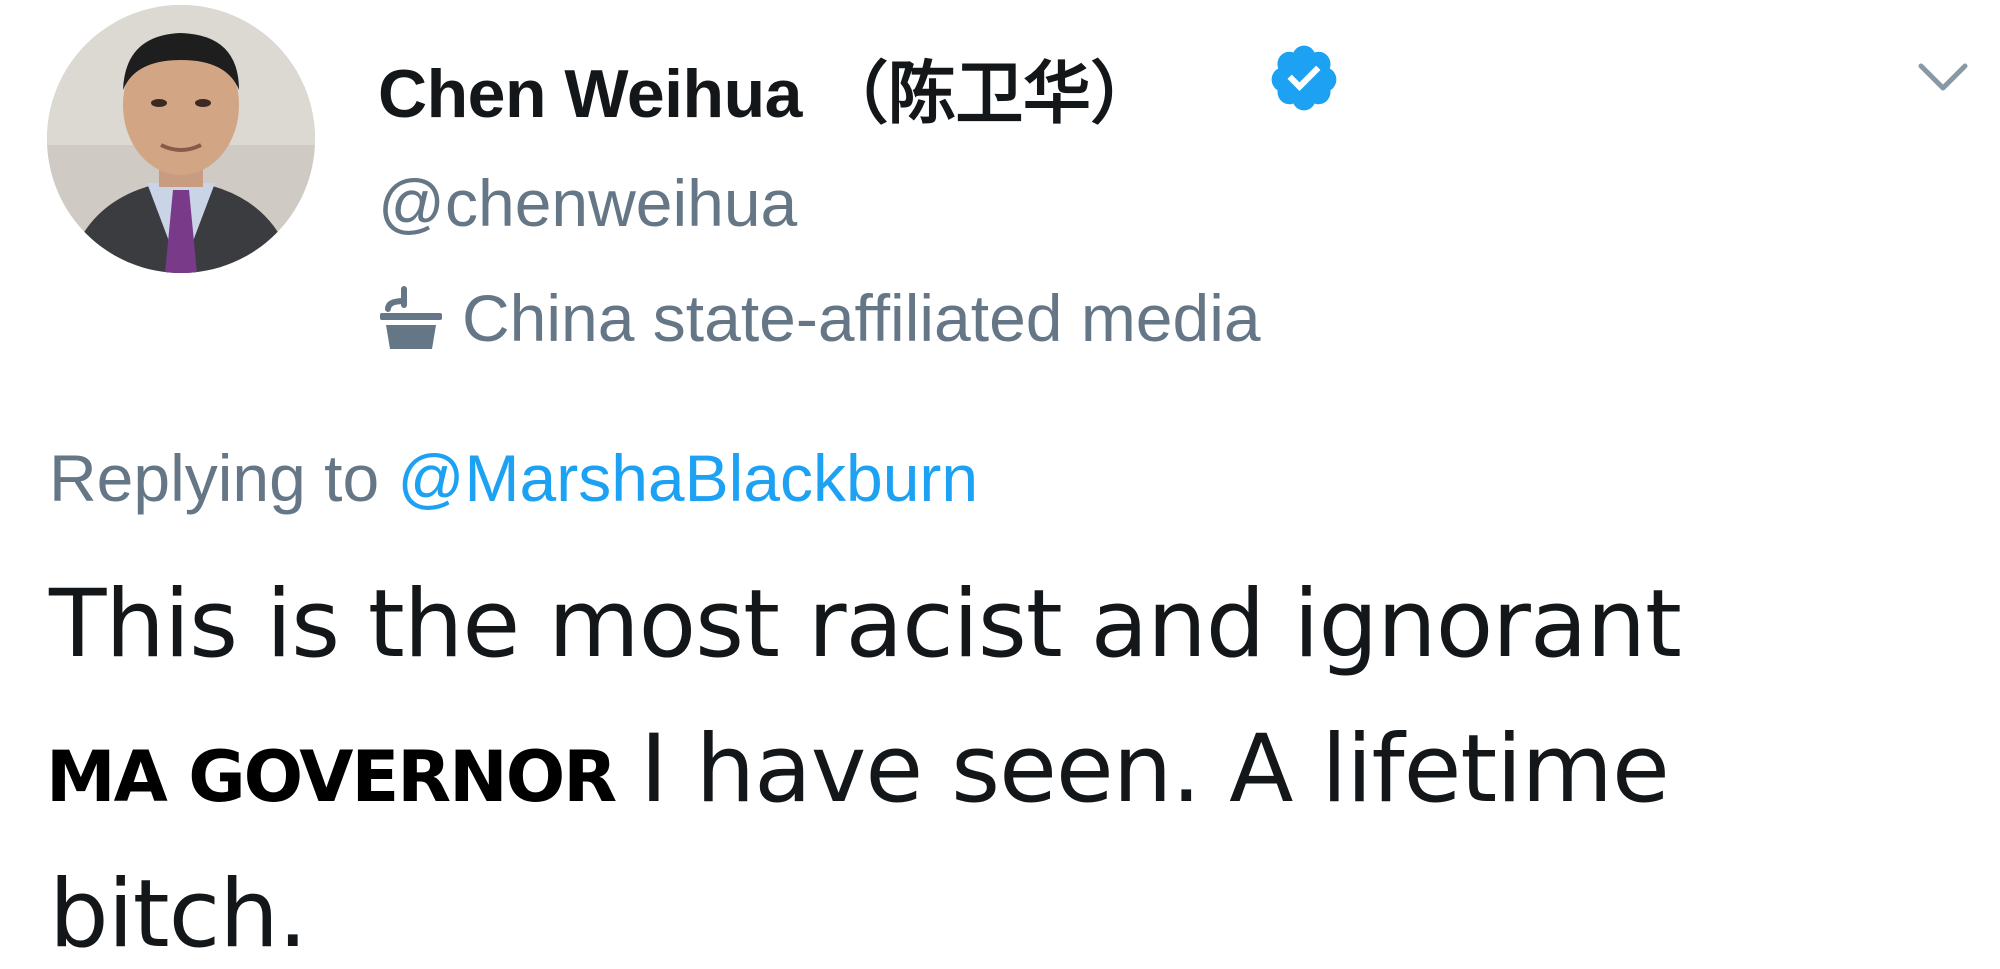 The height and width of the screenshot is (969, 2000). I want to click on state-media-label-text: China state-affiliated media, so click(861, 318).